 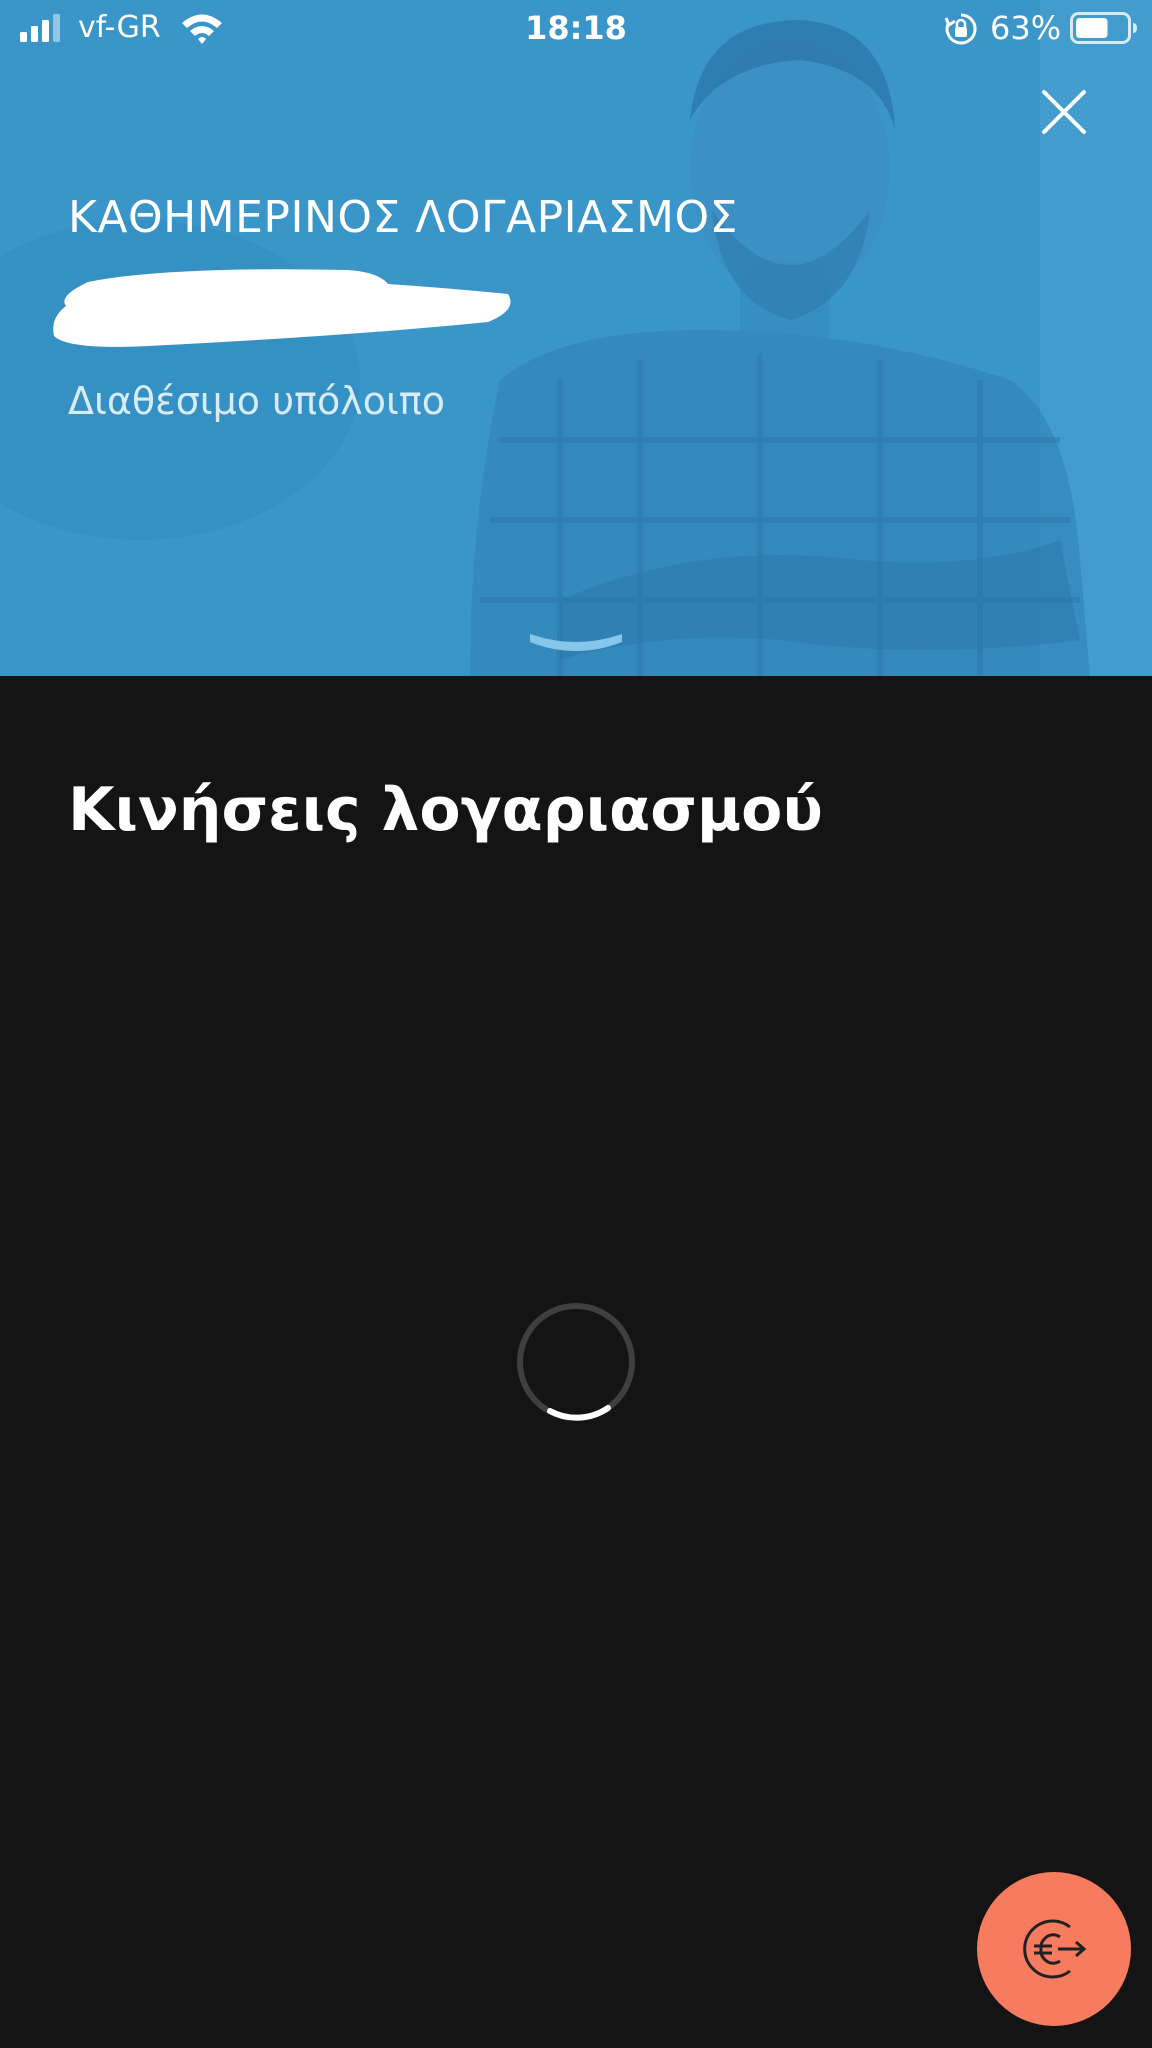 I want to click on rotation-lock-icon, so click(x=960, y=29).